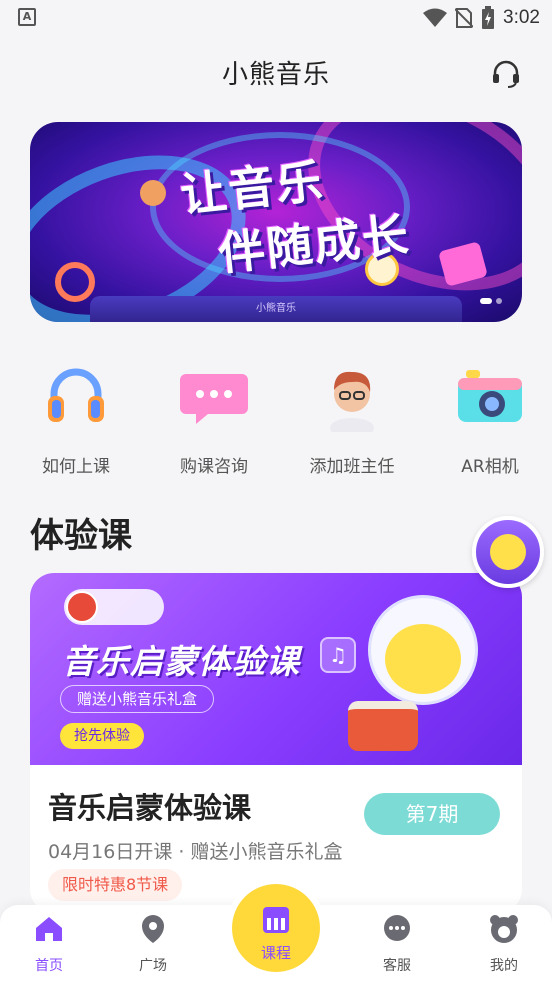 This screenshot has width=552, height=983. What do you see at coordinates (27, 17) in the screenshot?
I see `notification-a-icon: A` at bounding box center [27, 17].